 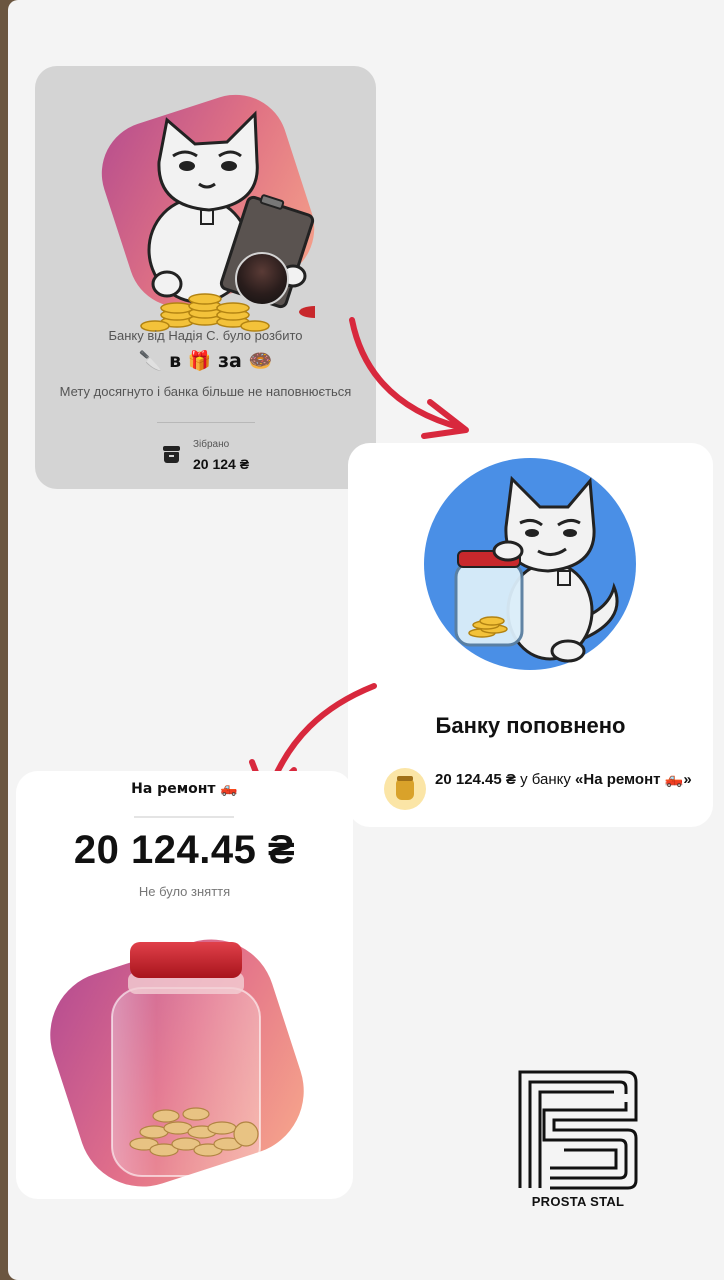 What do you see at coordinates (206, 422) in the screenshot?
I see `divider` at bounding box center [206, 422].